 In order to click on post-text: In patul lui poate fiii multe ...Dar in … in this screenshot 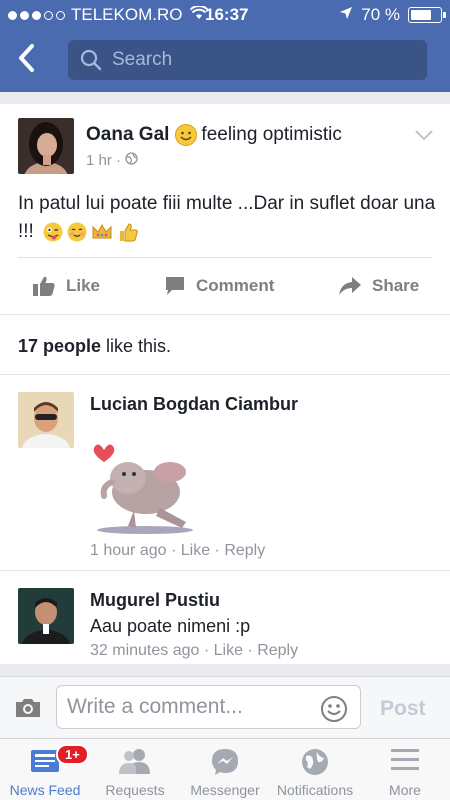, I will do `click(228, 218)`.